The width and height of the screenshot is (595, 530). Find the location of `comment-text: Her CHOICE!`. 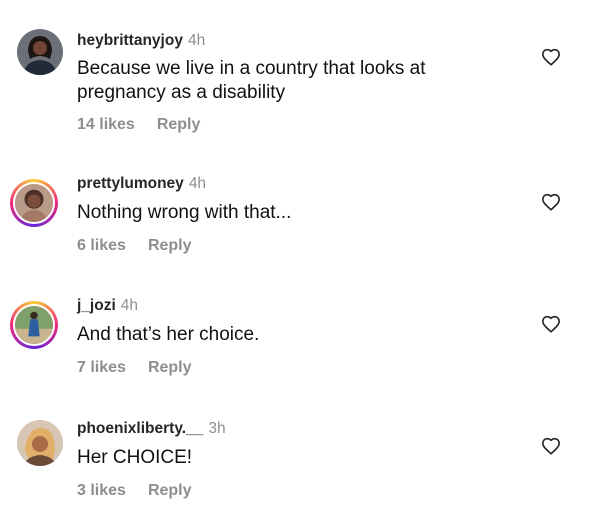

comment-text: Her CHOICE! is located at coordinates (135, 457).